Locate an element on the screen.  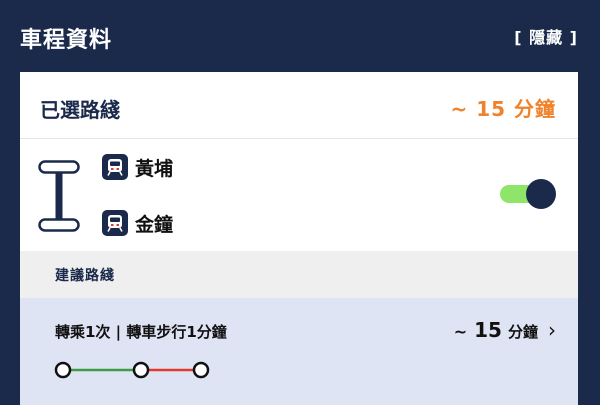
segment-stop-end is located at coordinates (201, 370).